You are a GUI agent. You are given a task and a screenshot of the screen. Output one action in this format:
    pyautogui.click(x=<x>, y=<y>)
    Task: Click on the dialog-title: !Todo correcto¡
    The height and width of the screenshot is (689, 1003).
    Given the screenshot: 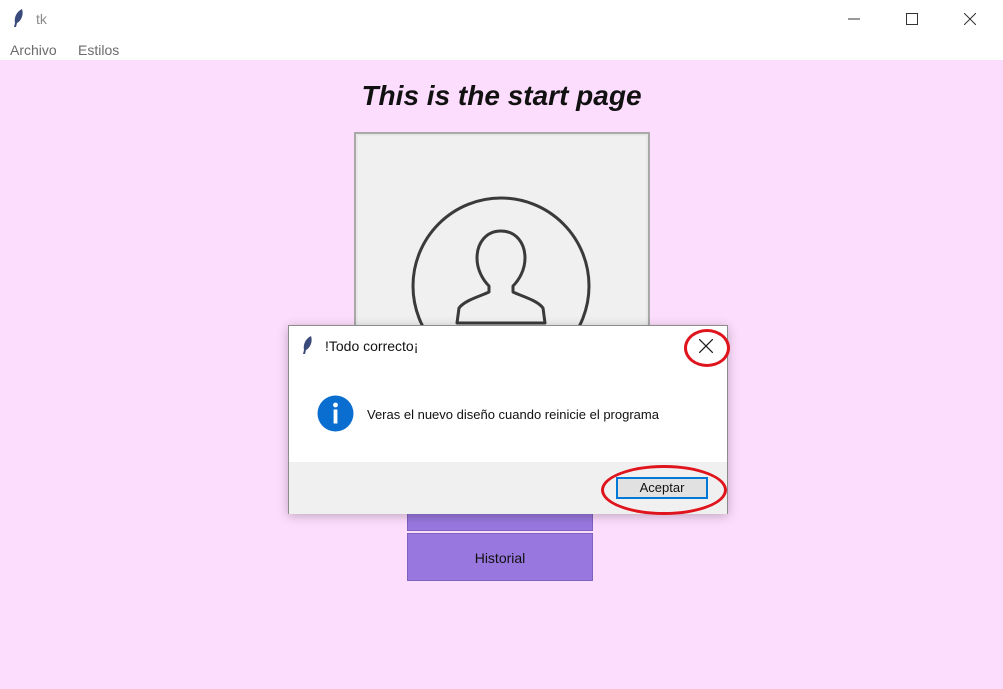 What is the action you would take?
    pyautogui.click(x=372, y=346)
    